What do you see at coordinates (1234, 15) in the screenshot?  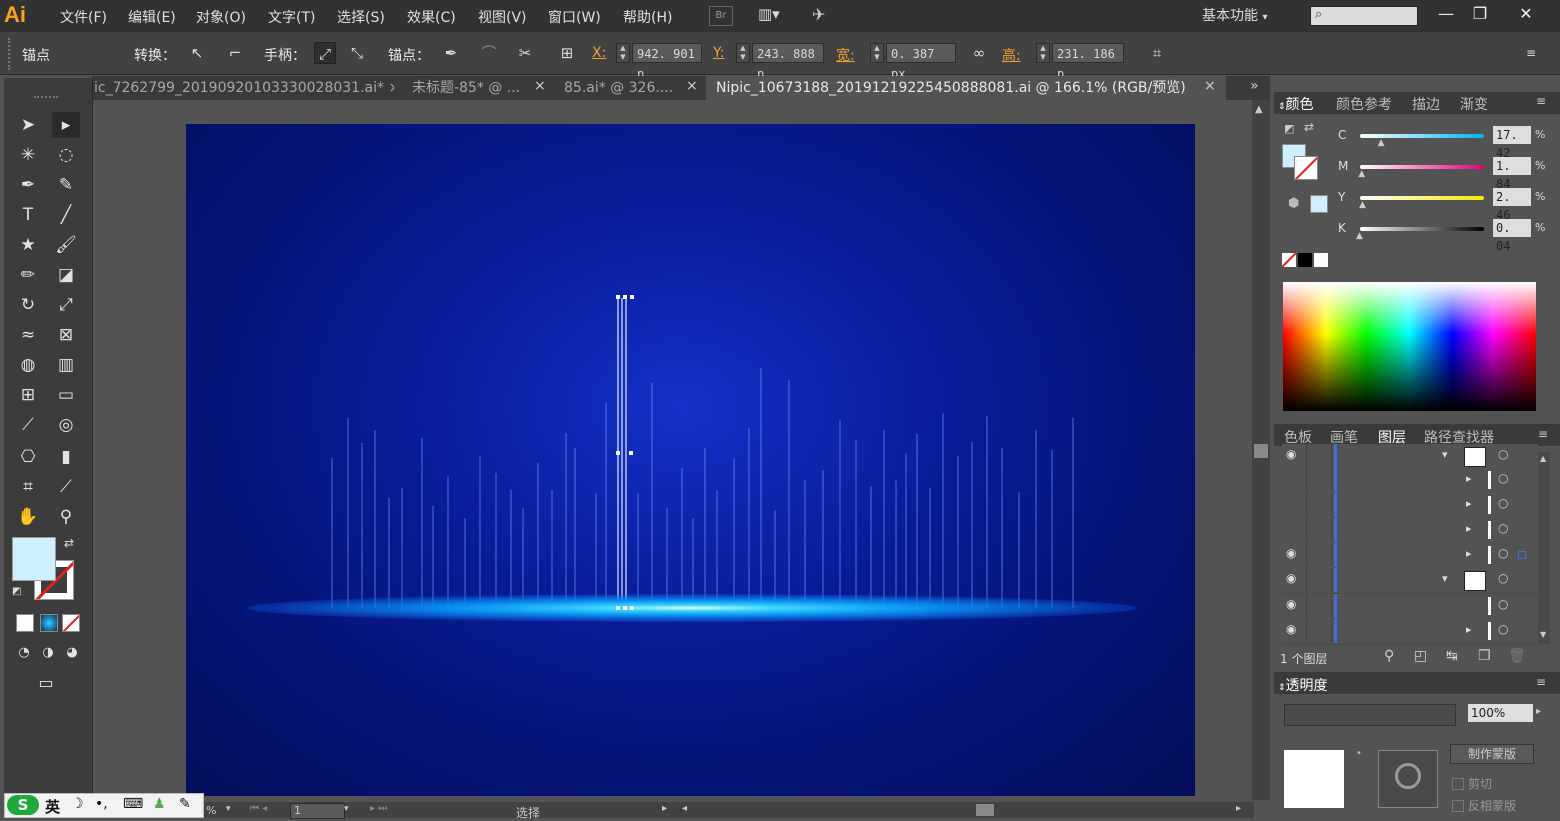 I see `workspace-switcher: 基本功能 ▾` at bounding box center [1234, 15].